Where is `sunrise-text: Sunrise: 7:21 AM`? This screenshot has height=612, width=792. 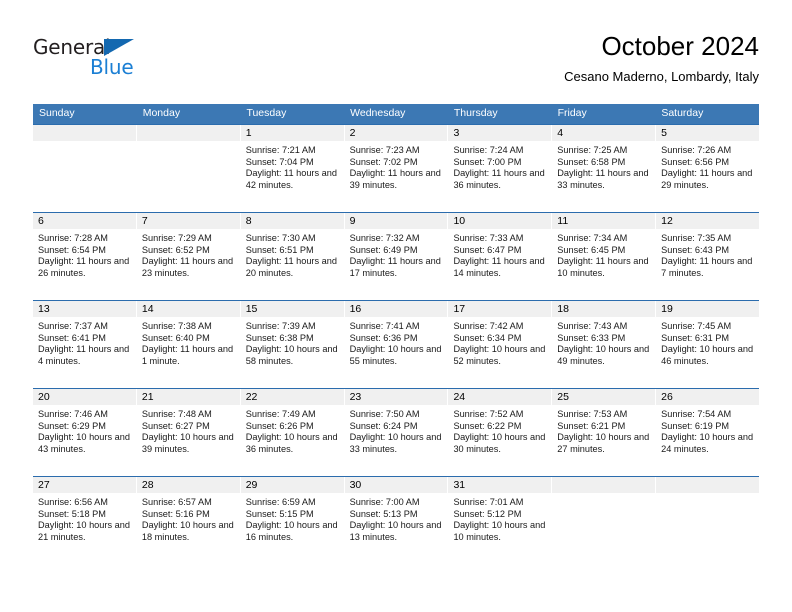 sunrise-text: Sunrise: 7:21 AM is located at coordinates (280, 150).